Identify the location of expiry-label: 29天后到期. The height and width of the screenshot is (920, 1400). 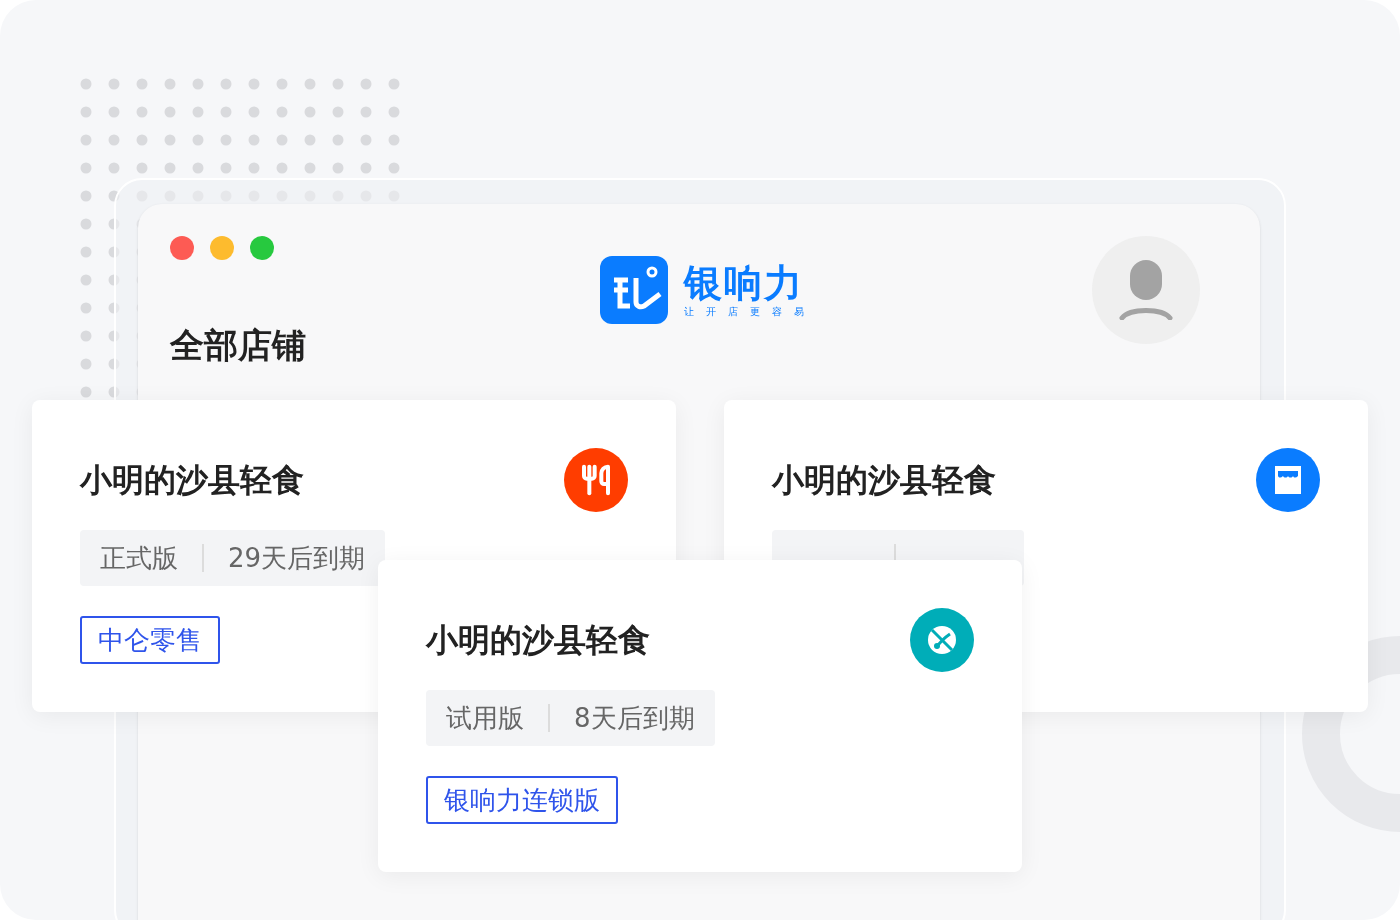
(297, 558).